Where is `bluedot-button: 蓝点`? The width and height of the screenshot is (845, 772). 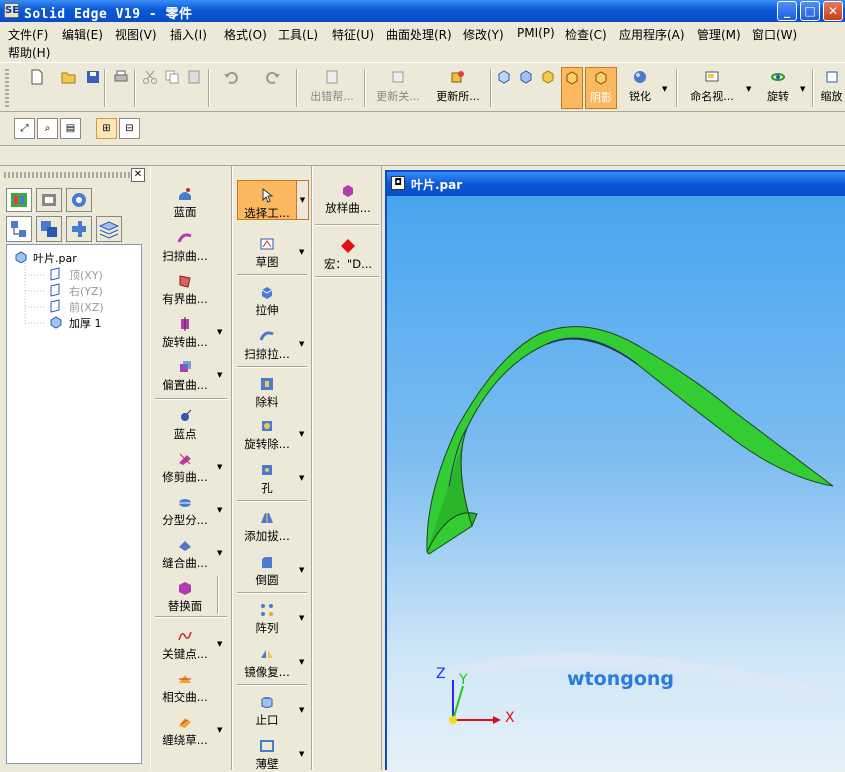
bluedot-button: 蓝点 is located at coordinates (185, 425).